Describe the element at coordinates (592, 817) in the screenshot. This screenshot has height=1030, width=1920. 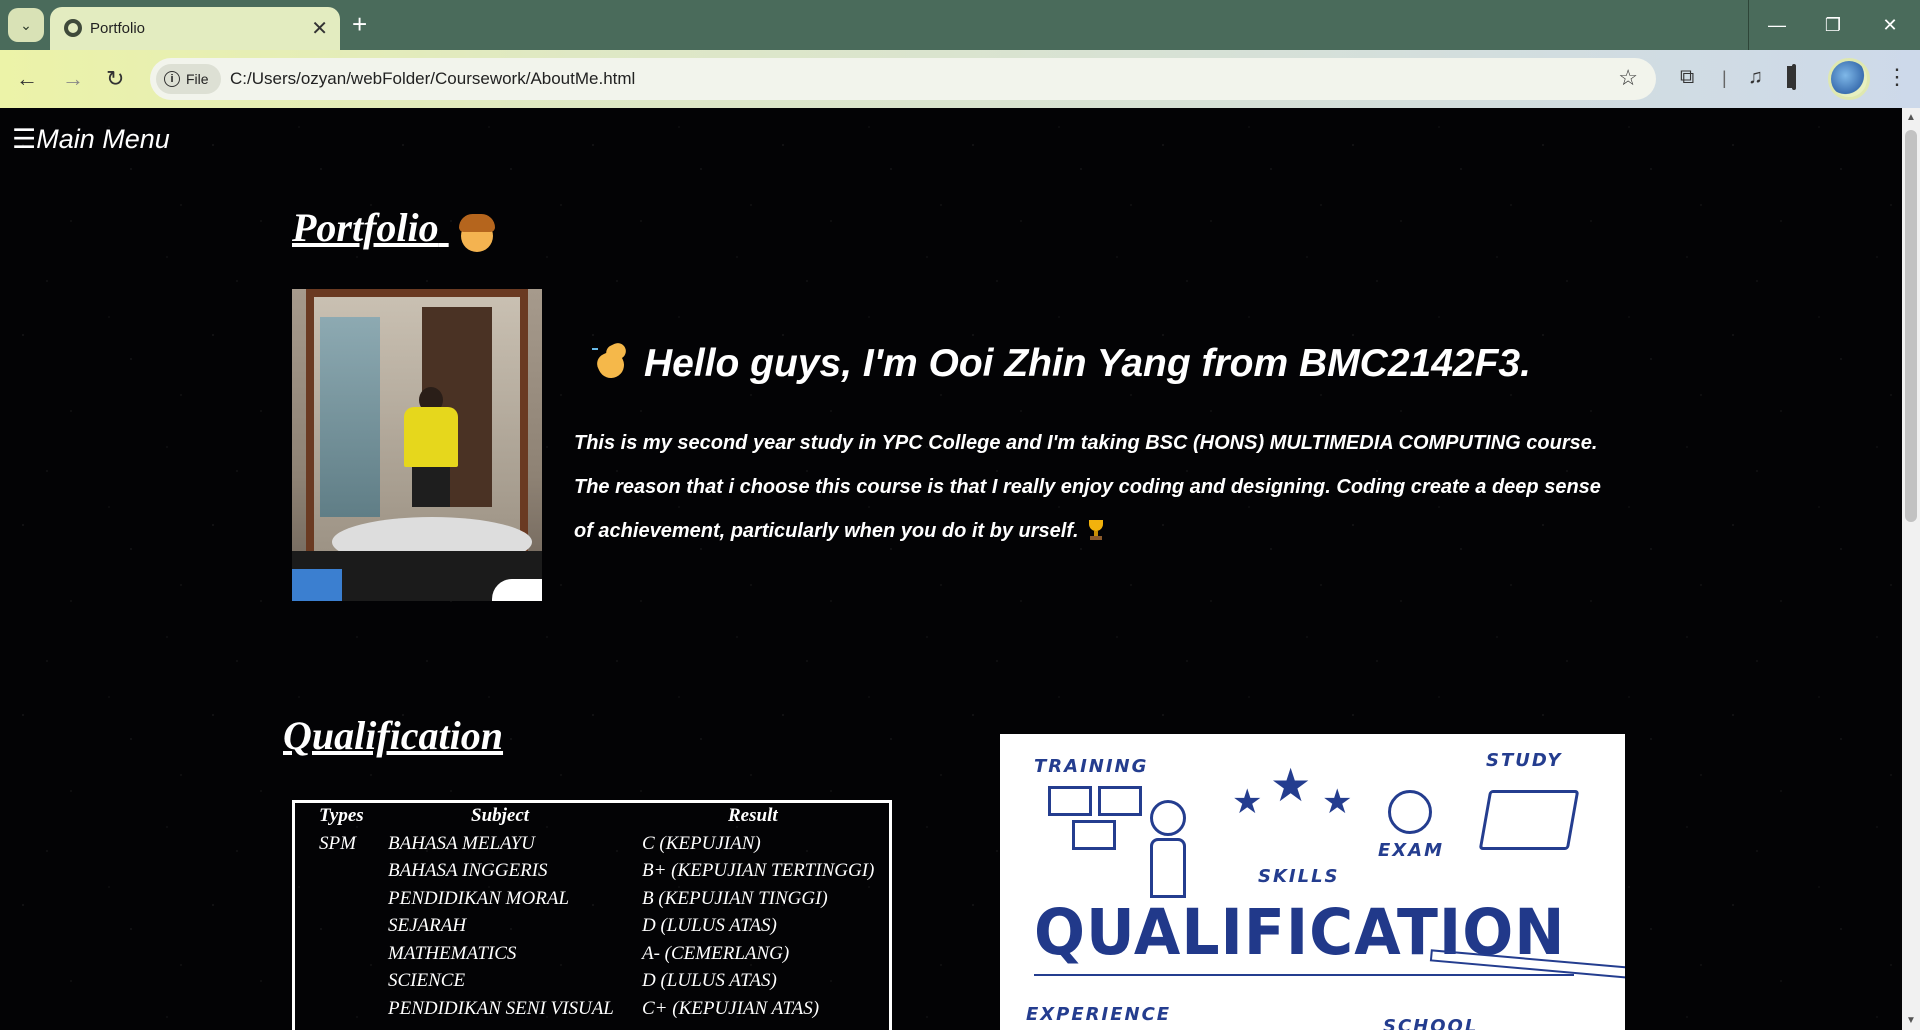
I see `table-header-row: Types Subject Result` at that location.